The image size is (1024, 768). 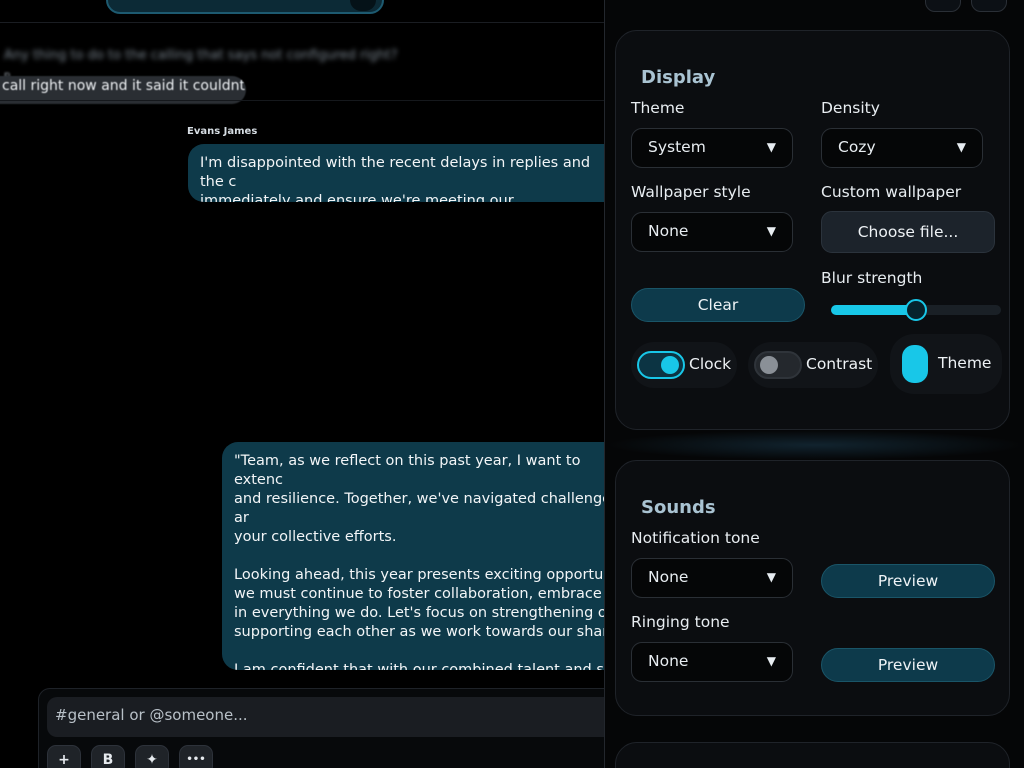 What do you see at coordinates (658, 108) in the screenshot?
I see `theme-label: Theme` at bounding box center [658, 108].